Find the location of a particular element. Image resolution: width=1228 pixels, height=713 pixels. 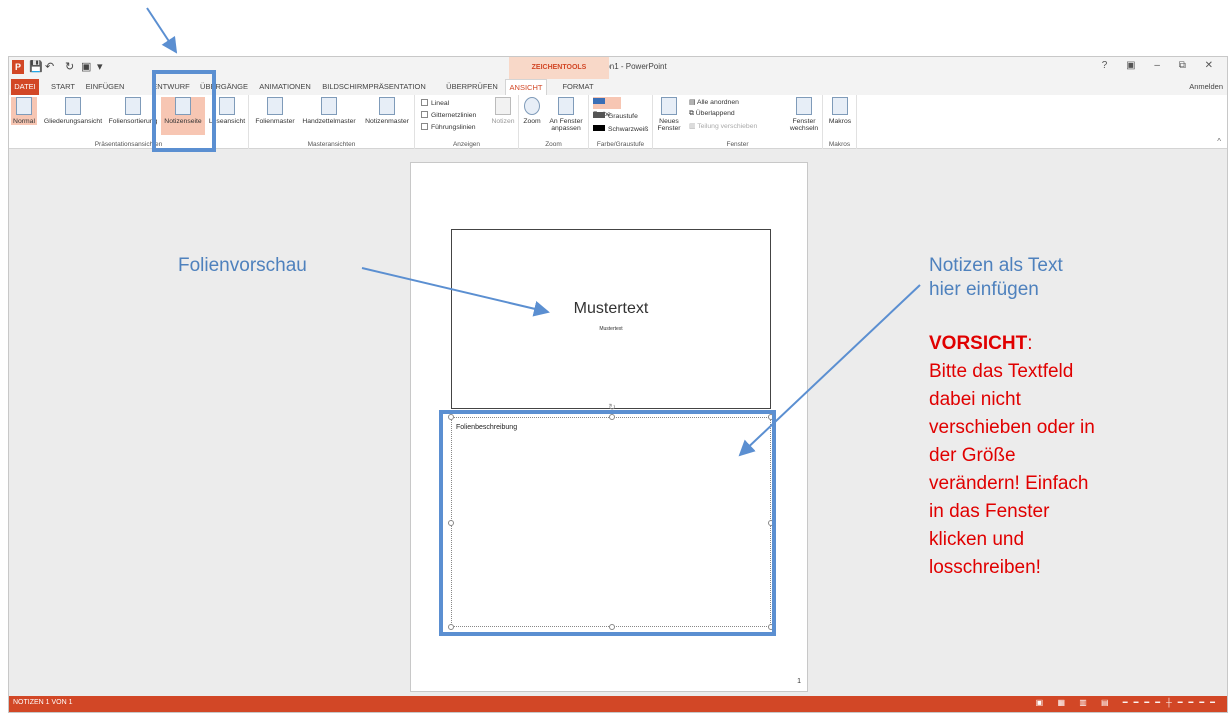

switch-window-icon is located at coordinates (804, 106).